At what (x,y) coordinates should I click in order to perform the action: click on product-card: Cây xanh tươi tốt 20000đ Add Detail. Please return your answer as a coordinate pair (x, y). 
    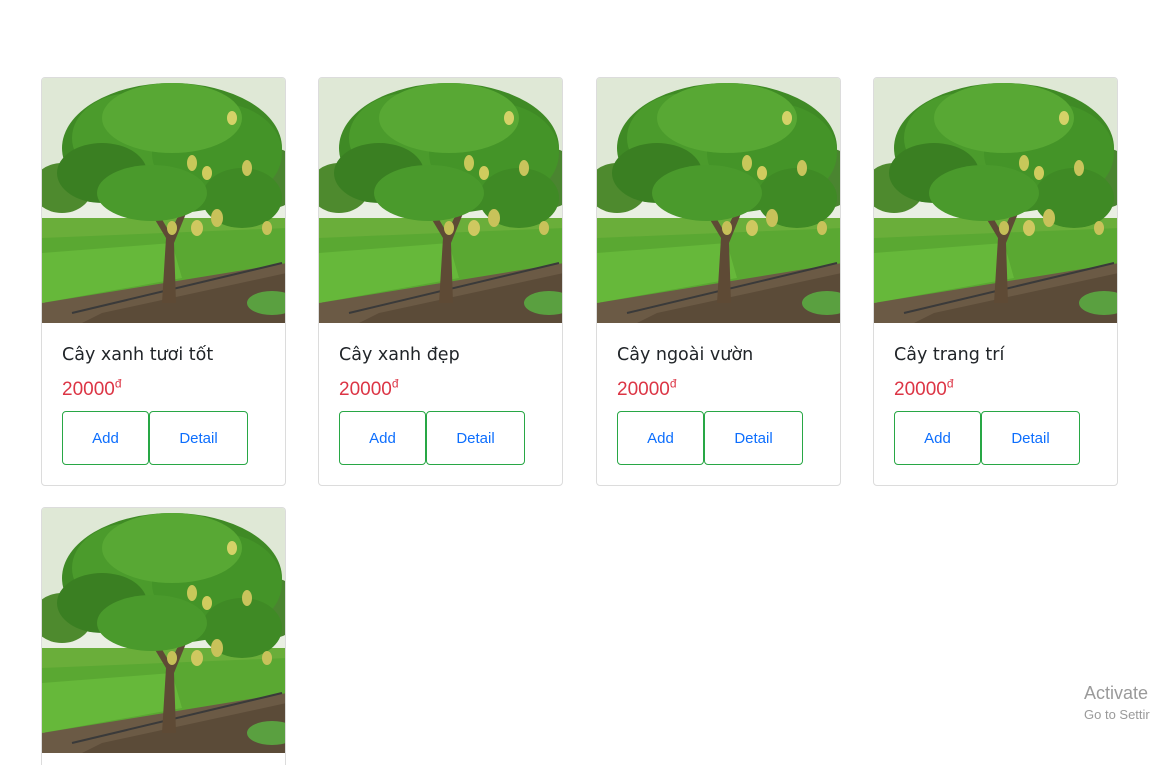
    Looking at the image, I should click on (163, 281).